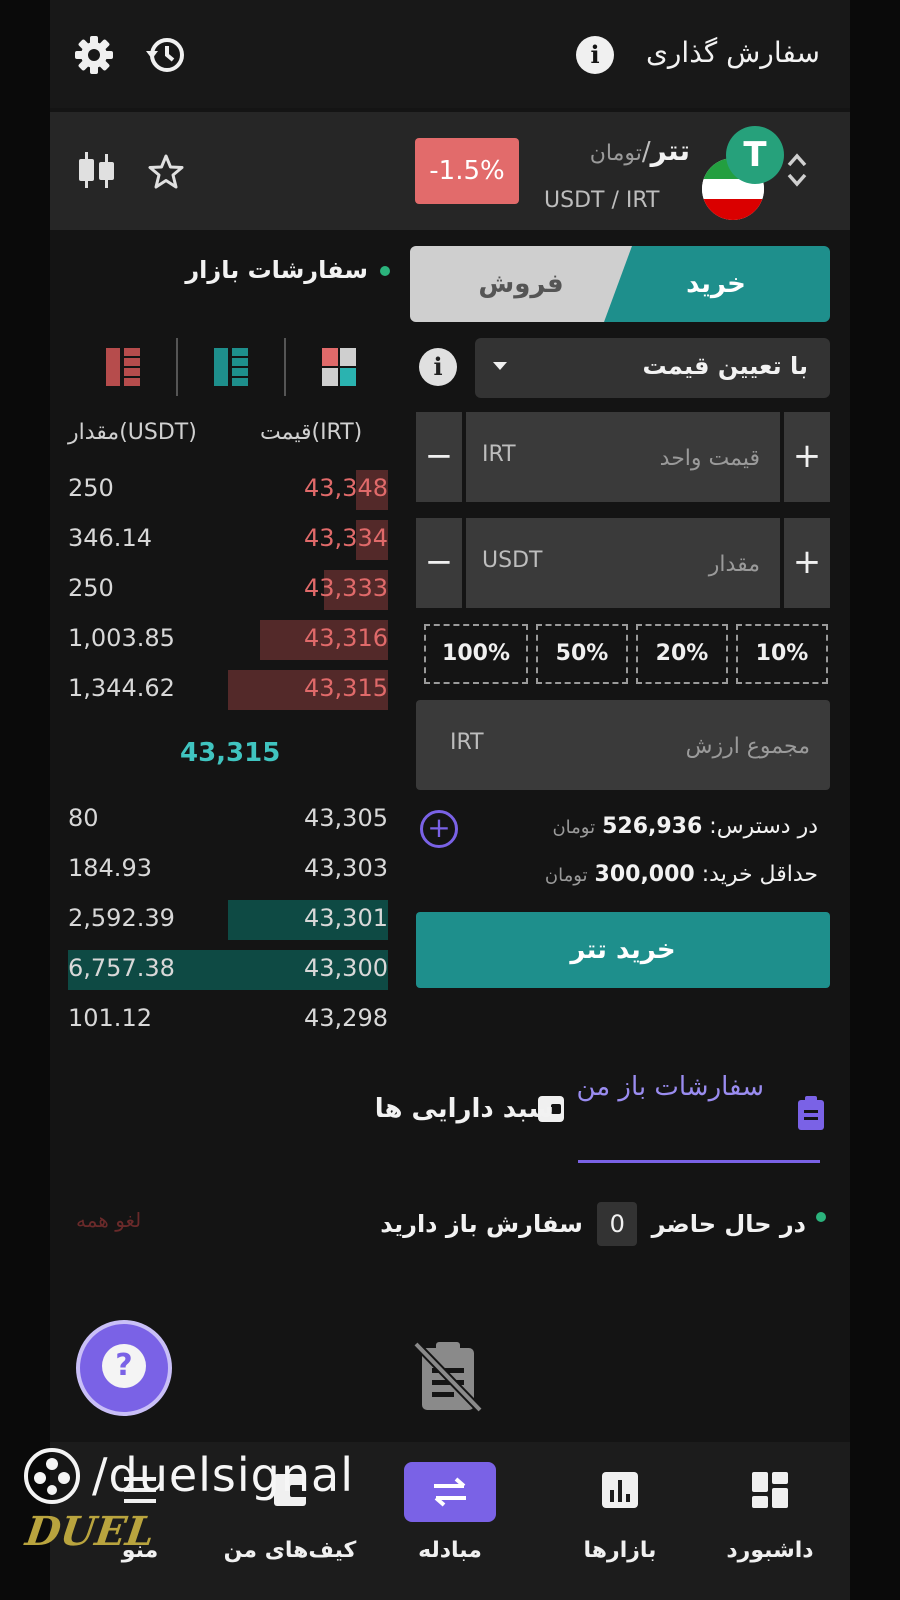  Describe the element at coordinates (652, 826) in the screenshot. I see `available-value: 526,936` at that location.